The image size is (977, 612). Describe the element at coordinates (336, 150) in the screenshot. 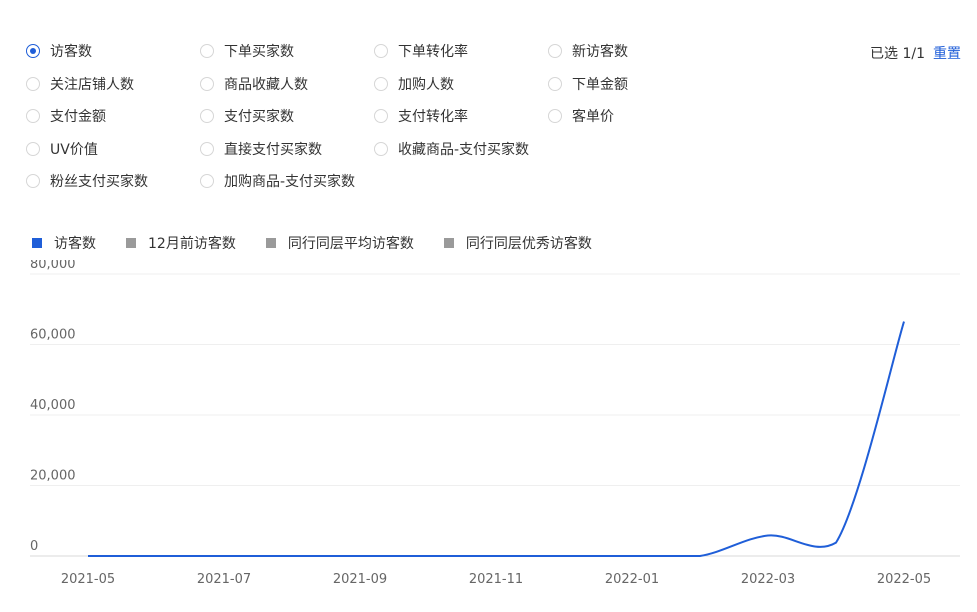

I see `metric-row: UV价值 直接支付买家数 收藏商品-支付买家数` at that location.